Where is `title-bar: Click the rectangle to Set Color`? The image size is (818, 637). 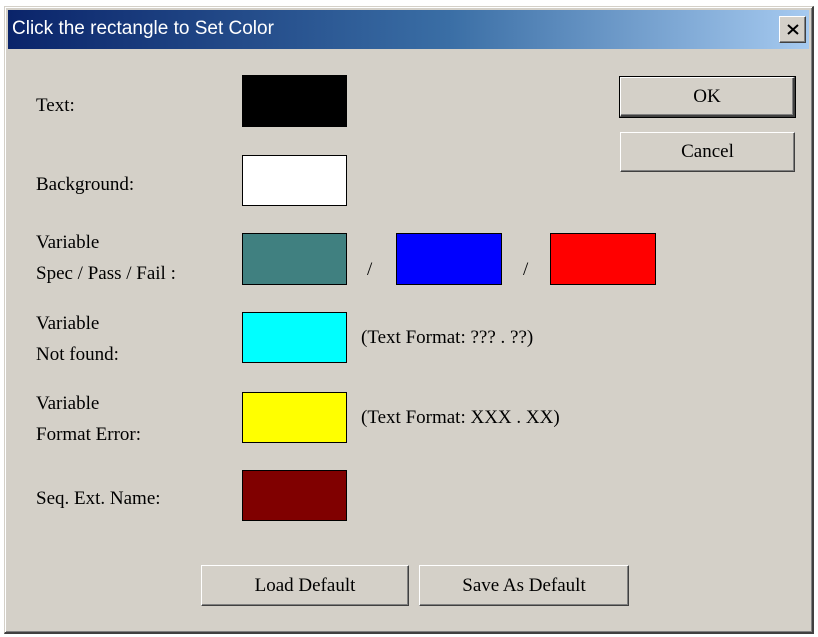 title-bar: Click the rectangle to Set Color is located at coordinates (408, 29).